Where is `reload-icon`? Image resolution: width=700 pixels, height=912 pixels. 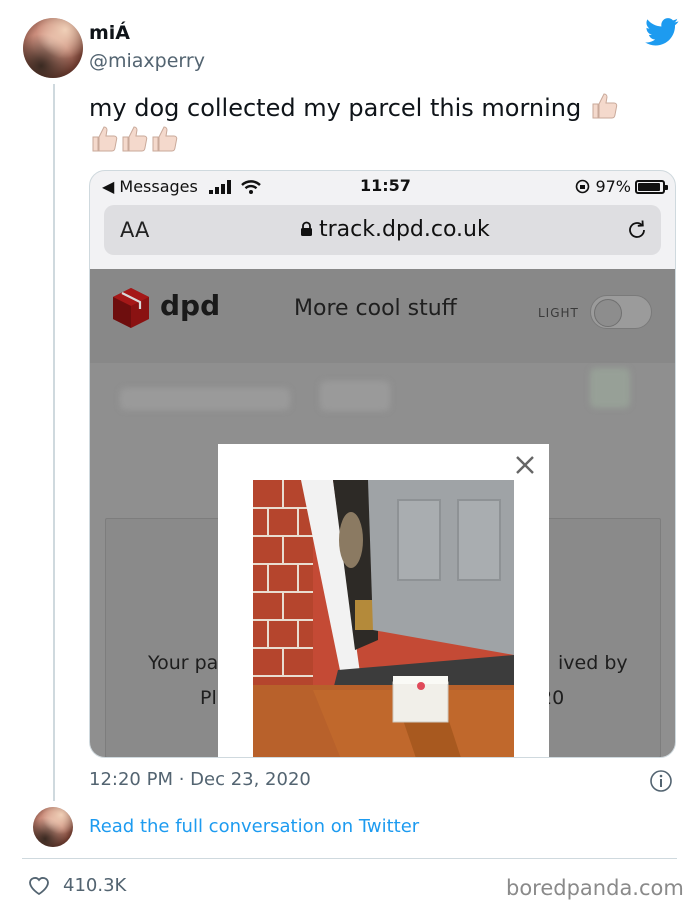
reload-icon is located at coordinates (637, 230).